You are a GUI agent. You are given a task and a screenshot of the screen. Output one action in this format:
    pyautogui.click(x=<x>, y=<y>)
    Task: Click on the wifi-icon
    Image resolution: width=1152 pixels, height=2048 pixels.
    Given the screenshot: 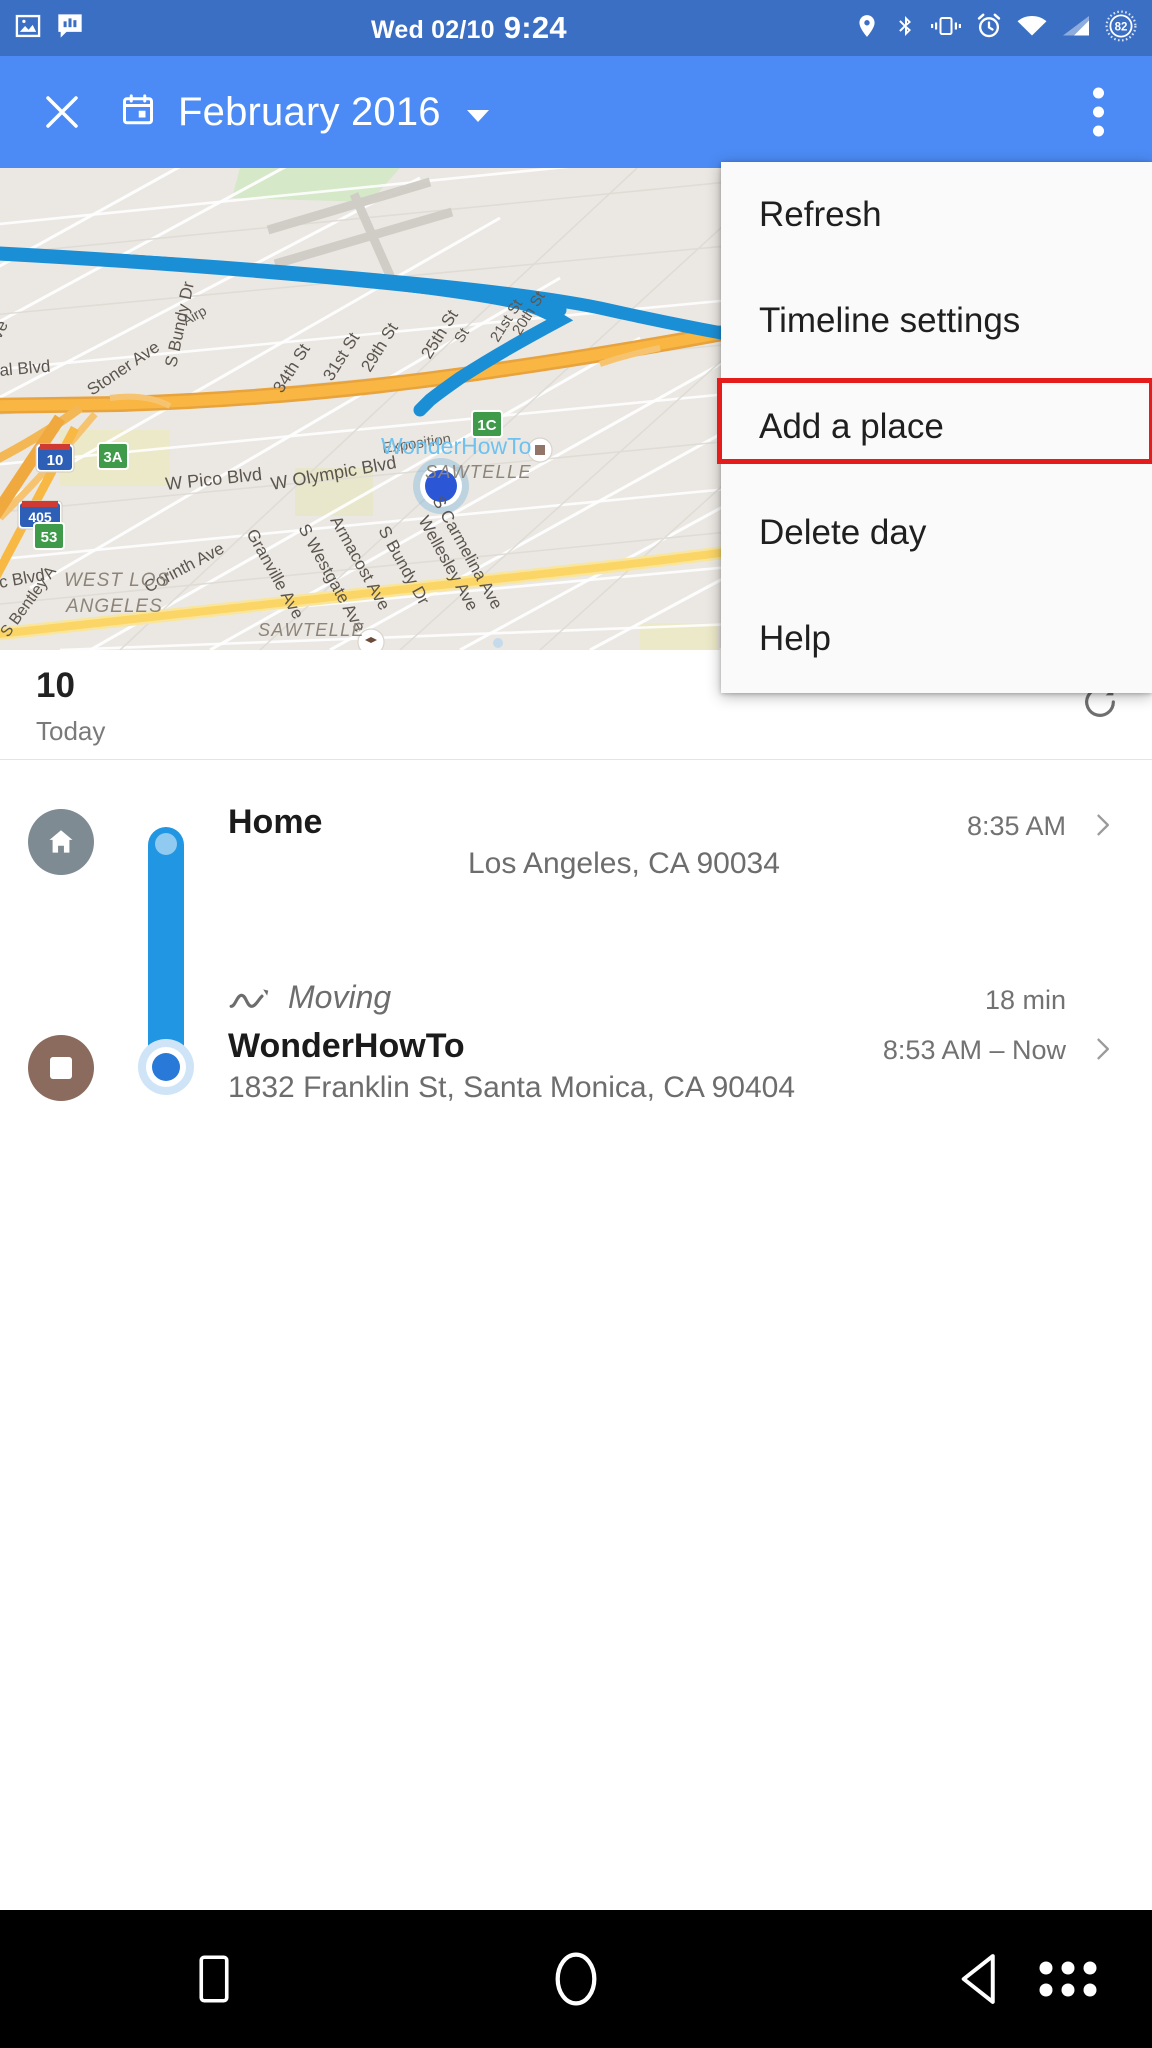 What is the action you would take?
    pyautogui.click(x=1032, y=28)
    